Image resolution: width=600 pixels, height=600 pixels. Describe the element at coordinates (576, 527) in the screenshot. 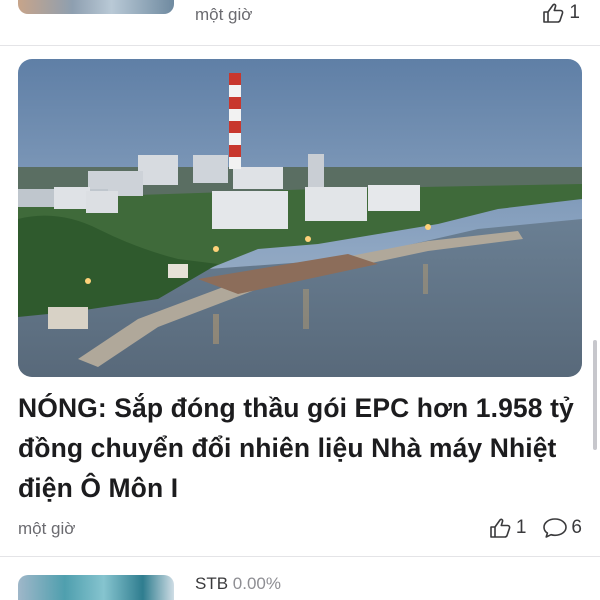

I see `article-comment-count: 6` at that location.